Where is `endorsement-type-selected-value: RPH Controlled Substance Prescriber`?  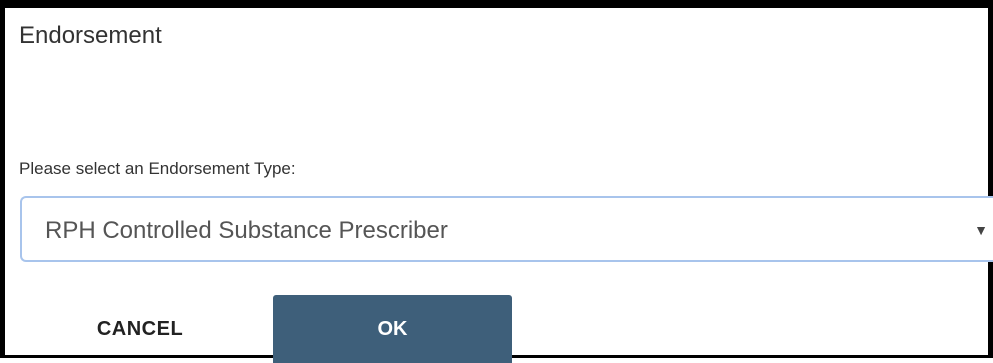
endorsement-type-selected-value: RPH Controlled Substance Prescriber is located at coordinates (246, 230).